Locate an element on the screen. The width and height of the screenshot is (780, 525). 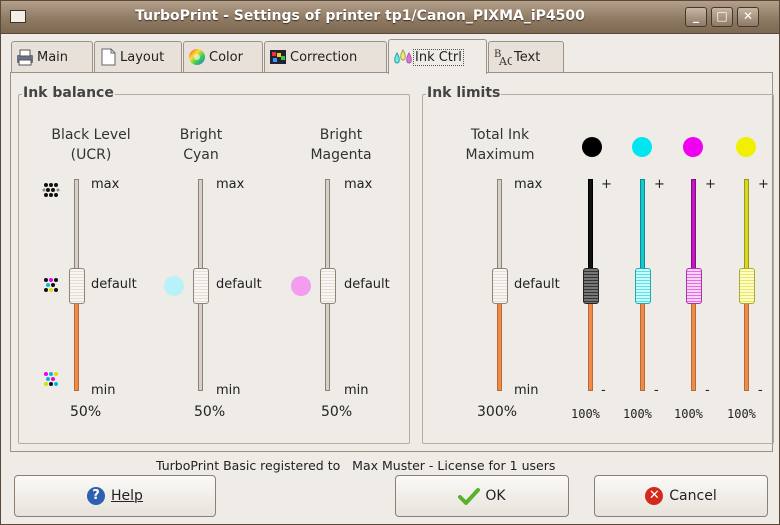
black-level-min-label: min is located at coordinates (103, 390).